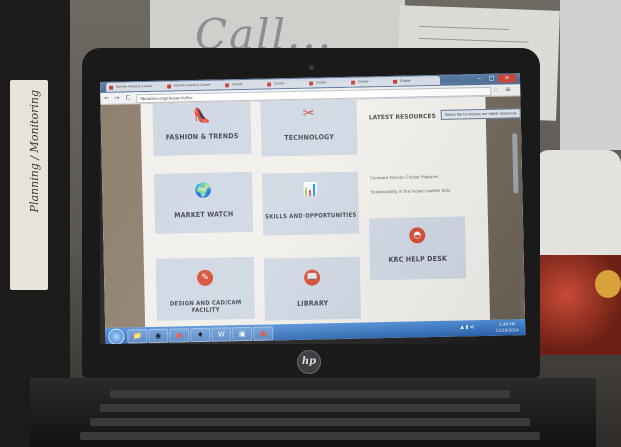 Image resolution: width=621 pixels, height=447 pixels. Describe the element at coordinates (205, 307) in the screenshot. I see `tile-label: DESIGN AND CAD/CAM FACILITY` at that location.